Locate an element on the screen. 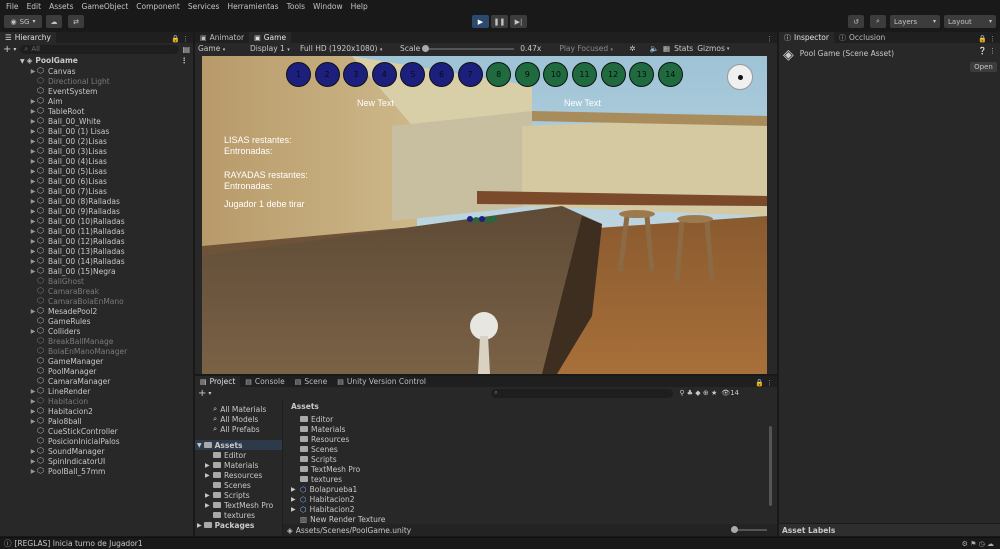  audio-icon: 🔈 is located at coordinates (654, 48).